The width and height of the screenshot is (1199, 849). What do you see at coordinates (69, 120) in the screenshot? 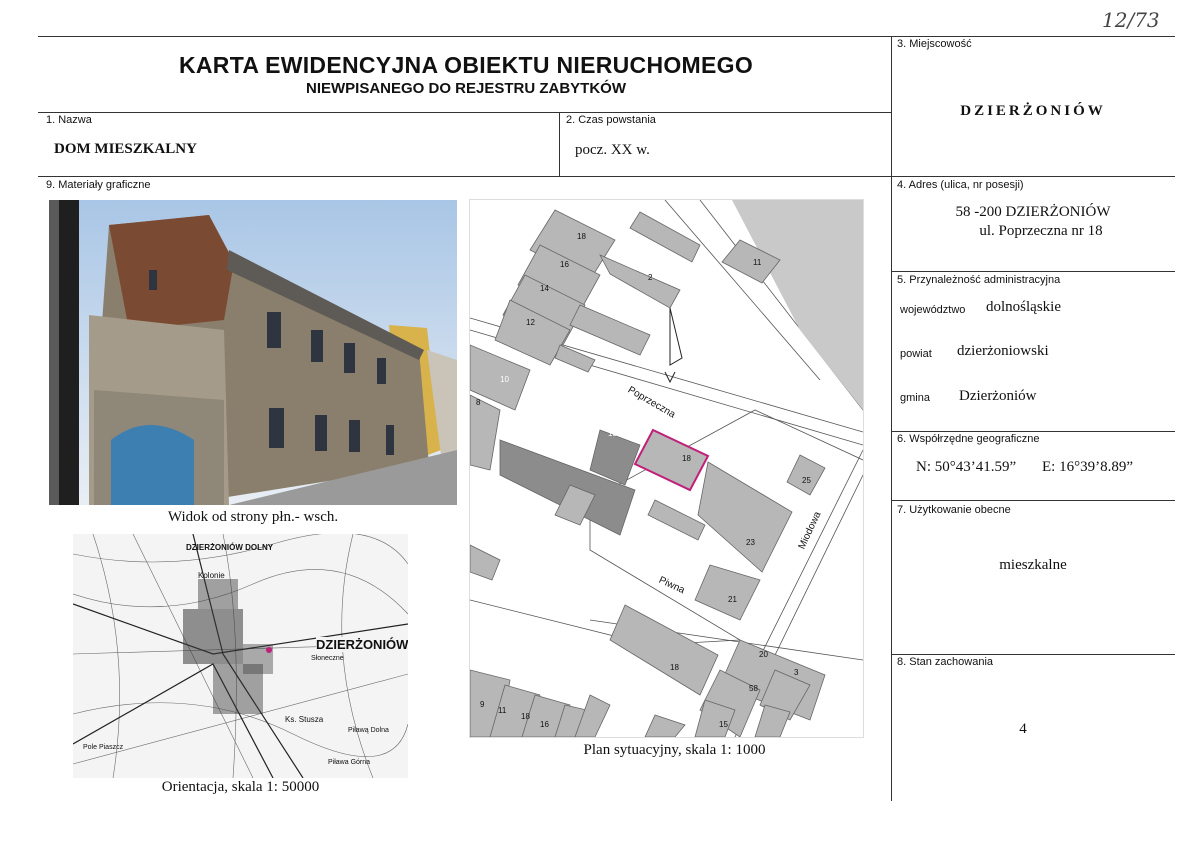
I see `field-label-nazwa: 1. Nazwa` at bounding box center [69, 120].